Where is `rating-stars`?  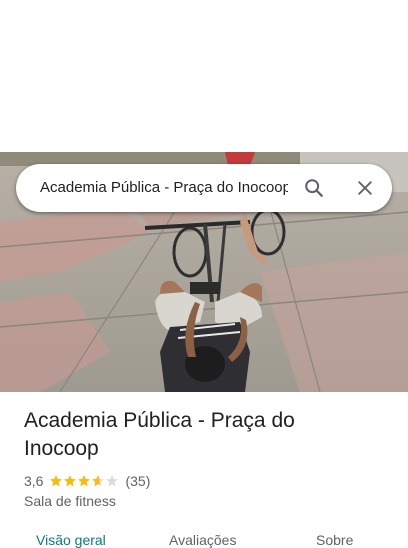
rating-stars is located at coordinates (84, 481).